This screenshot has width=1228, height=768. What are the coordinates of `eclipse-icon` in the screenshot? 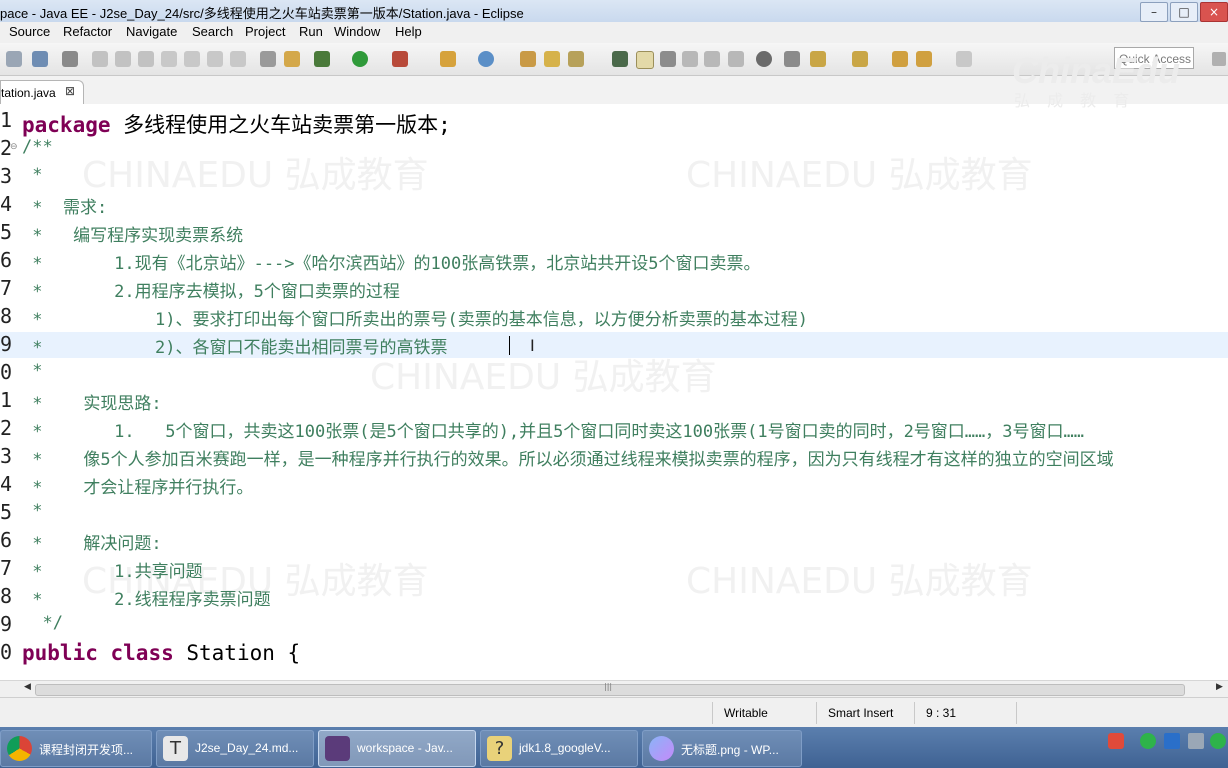 It's located at (337, 748).